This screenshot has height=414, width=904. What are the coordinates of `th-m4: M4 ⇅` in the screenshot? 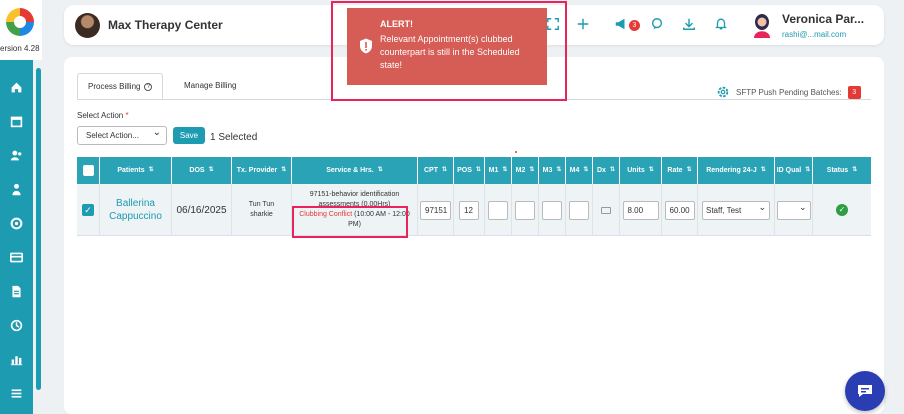 It's located at (579, 170).